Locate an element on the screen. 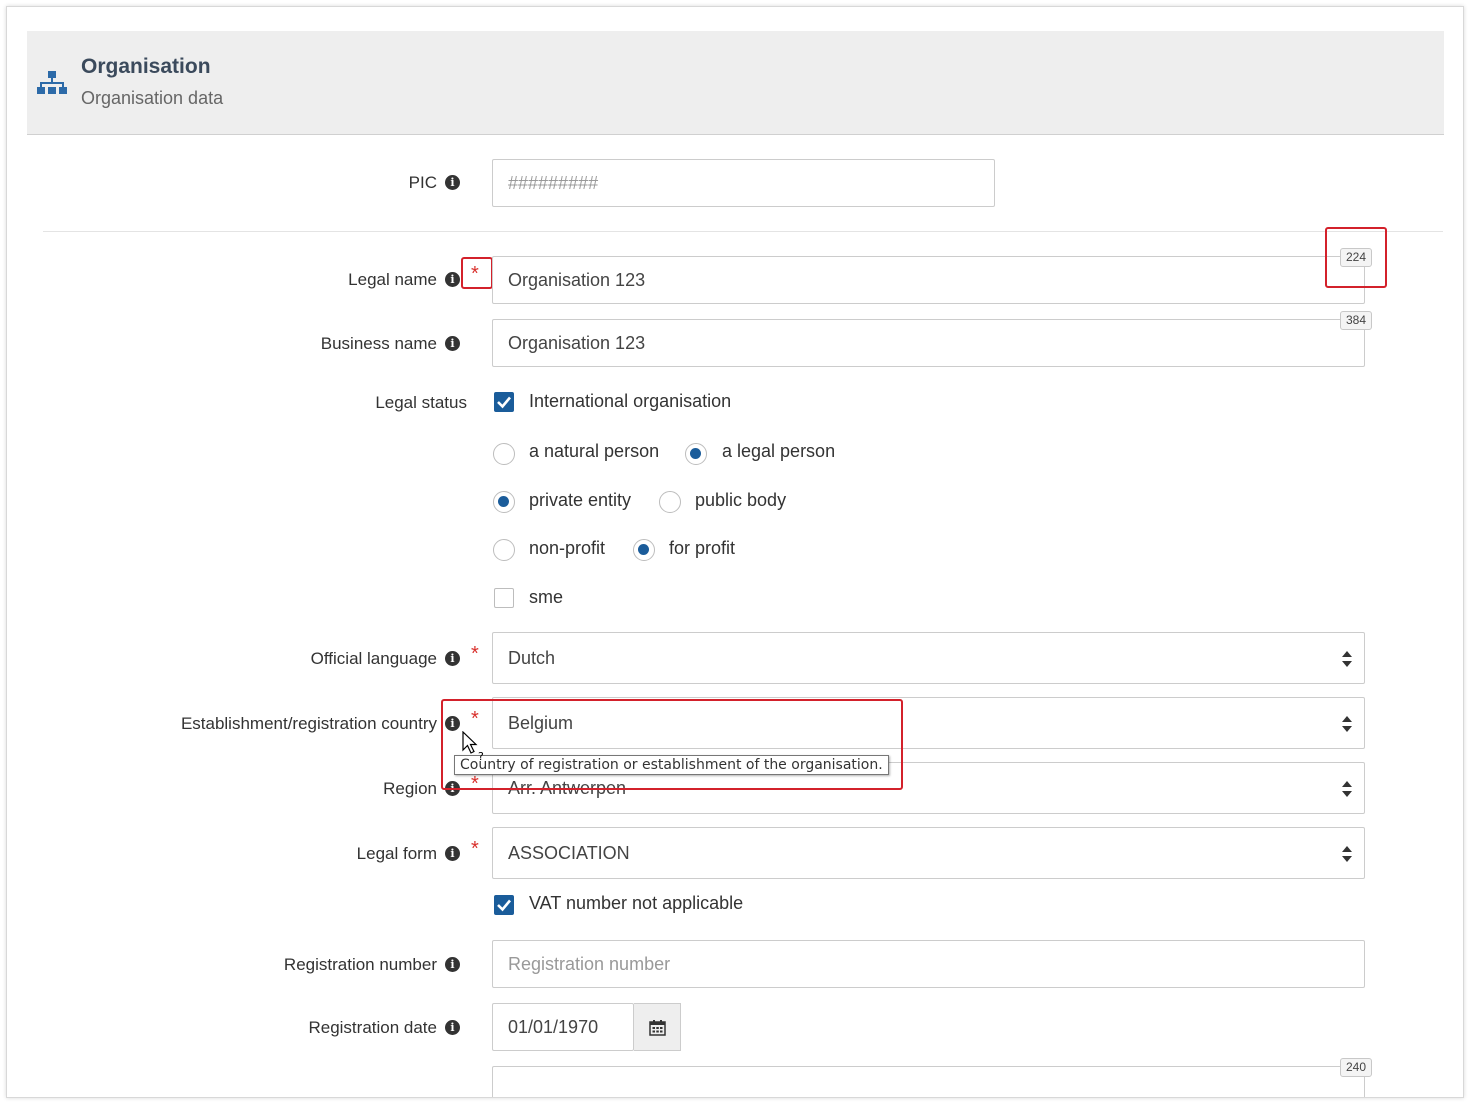  char-counter: 240 is located at coordinates (1356, 1067).